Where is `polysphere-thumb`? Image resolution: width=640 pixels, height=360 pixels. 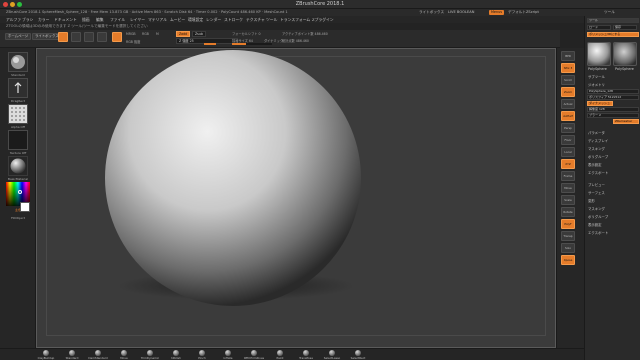
polysphere-thumb is located at coordinates (599, 54).